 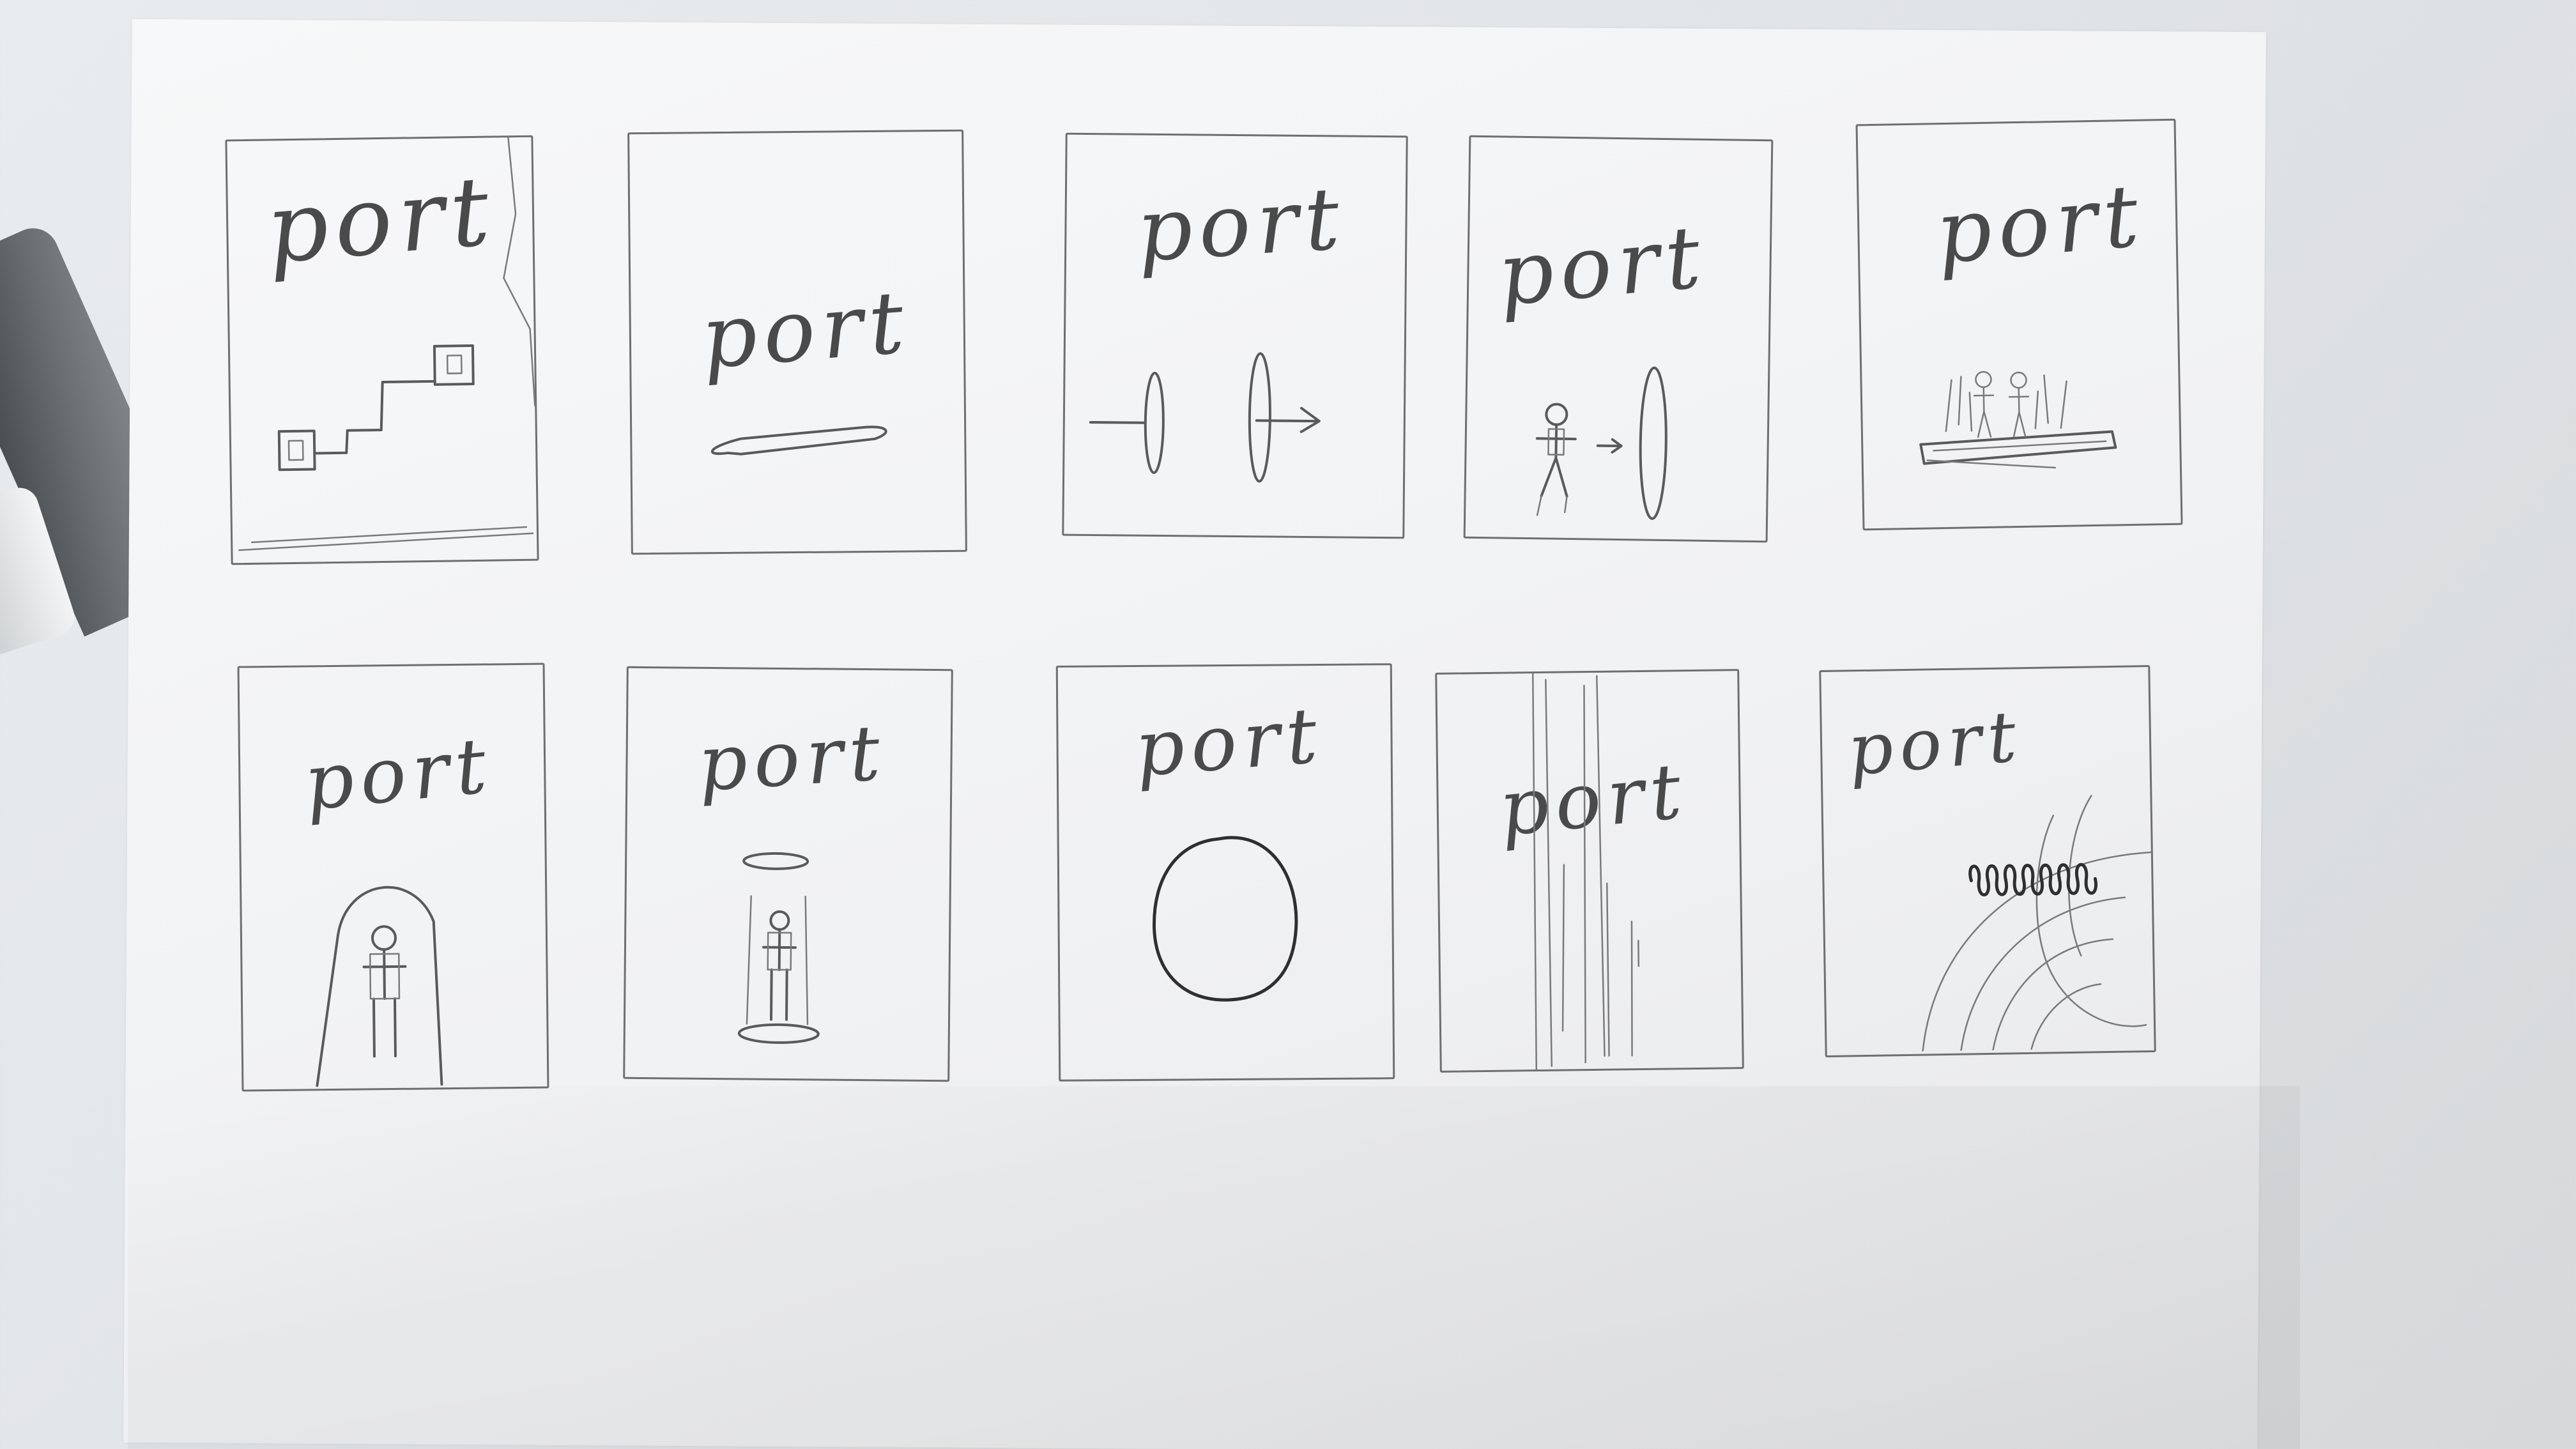 What do you see at coordinates (1618, 339) in the screenshot?
I see `sketch-panel-4: port` at bounding box center [1618, 339].